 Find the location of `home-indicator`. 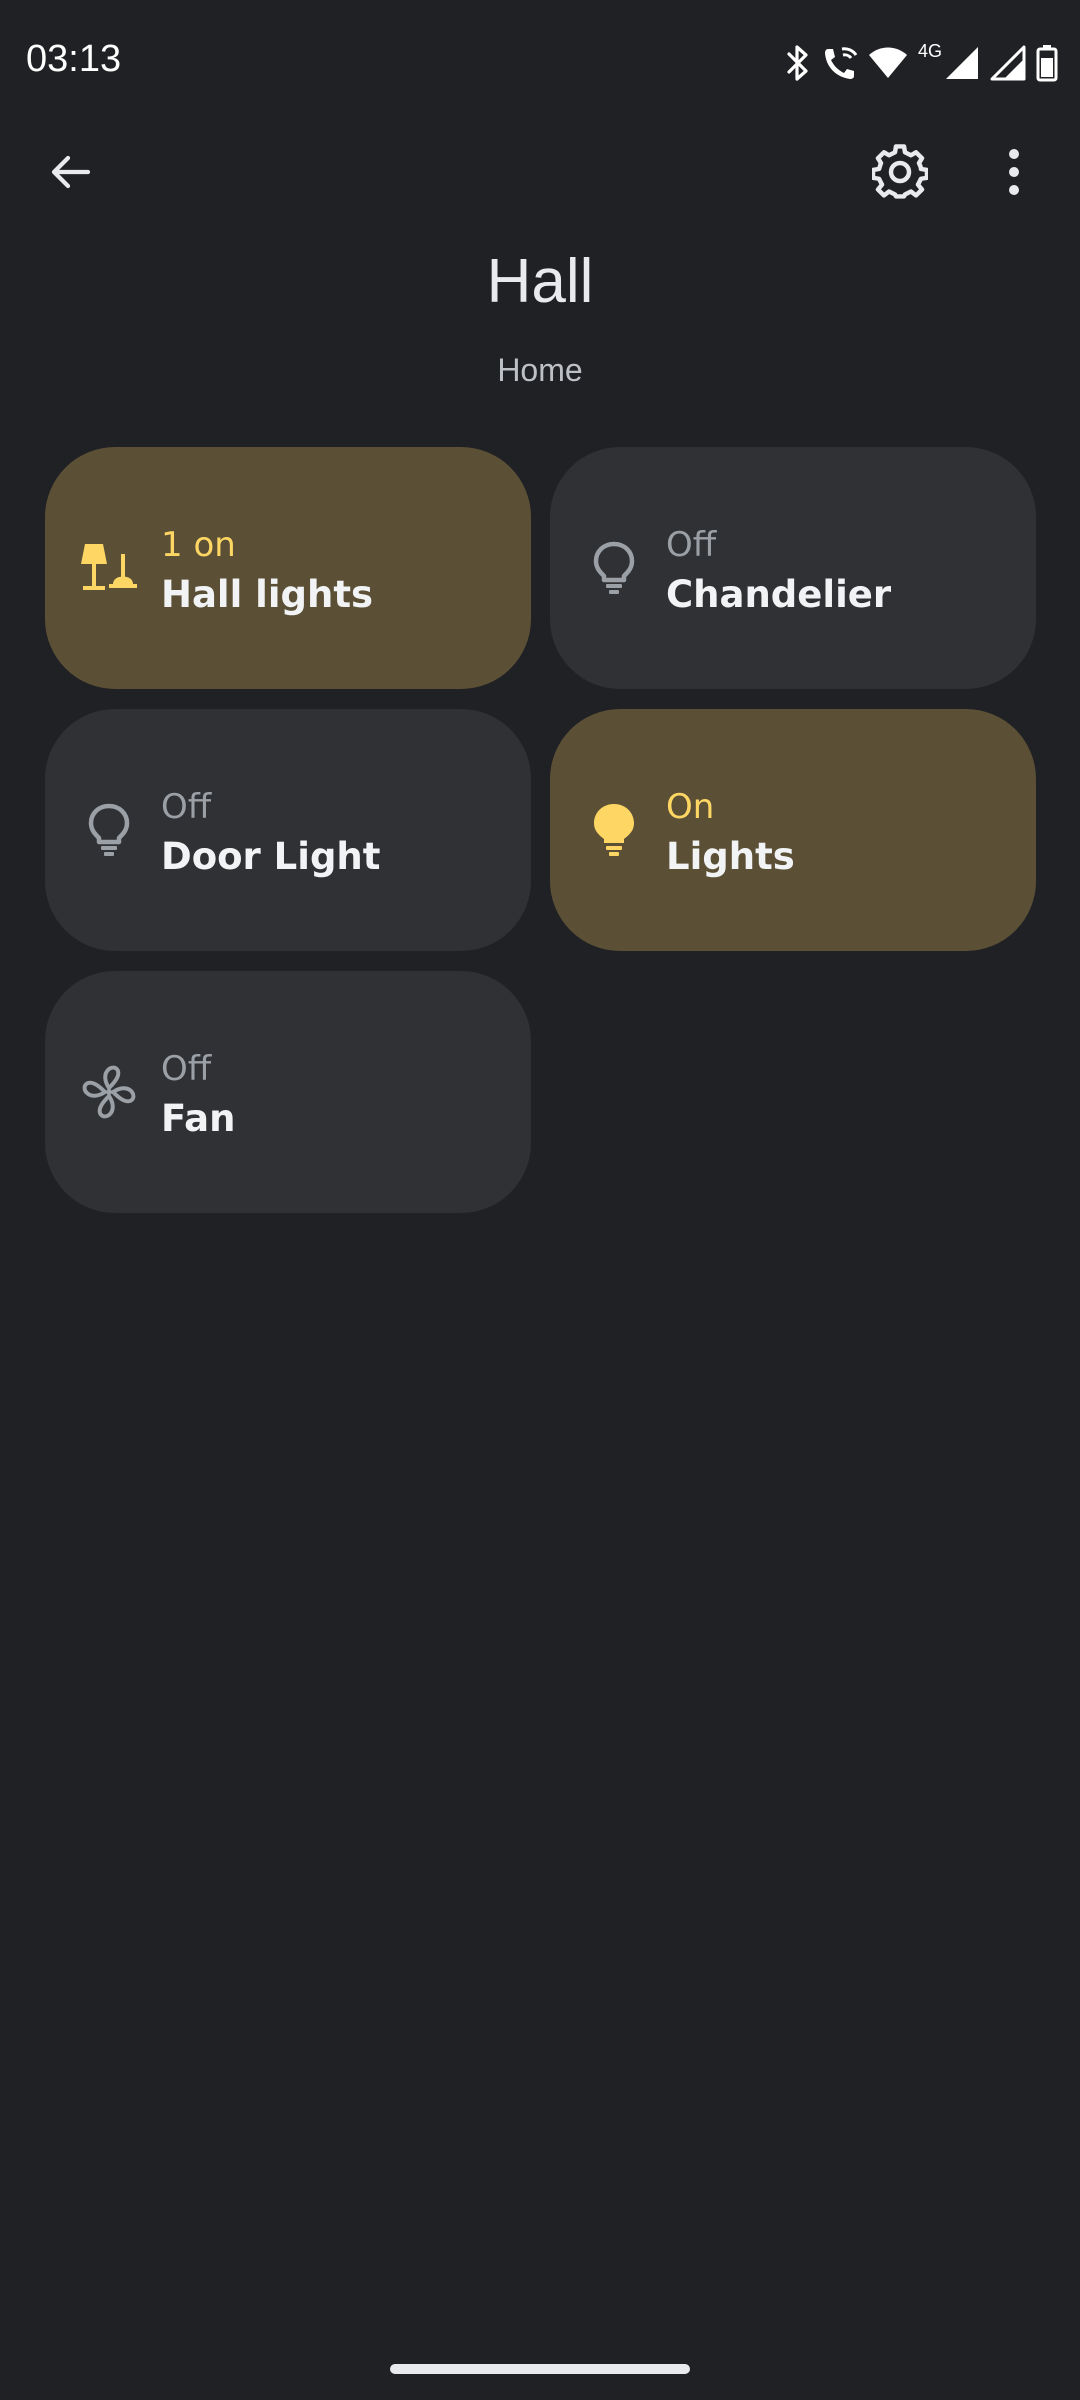

home-indicator is located at coordinates (540, 2369).